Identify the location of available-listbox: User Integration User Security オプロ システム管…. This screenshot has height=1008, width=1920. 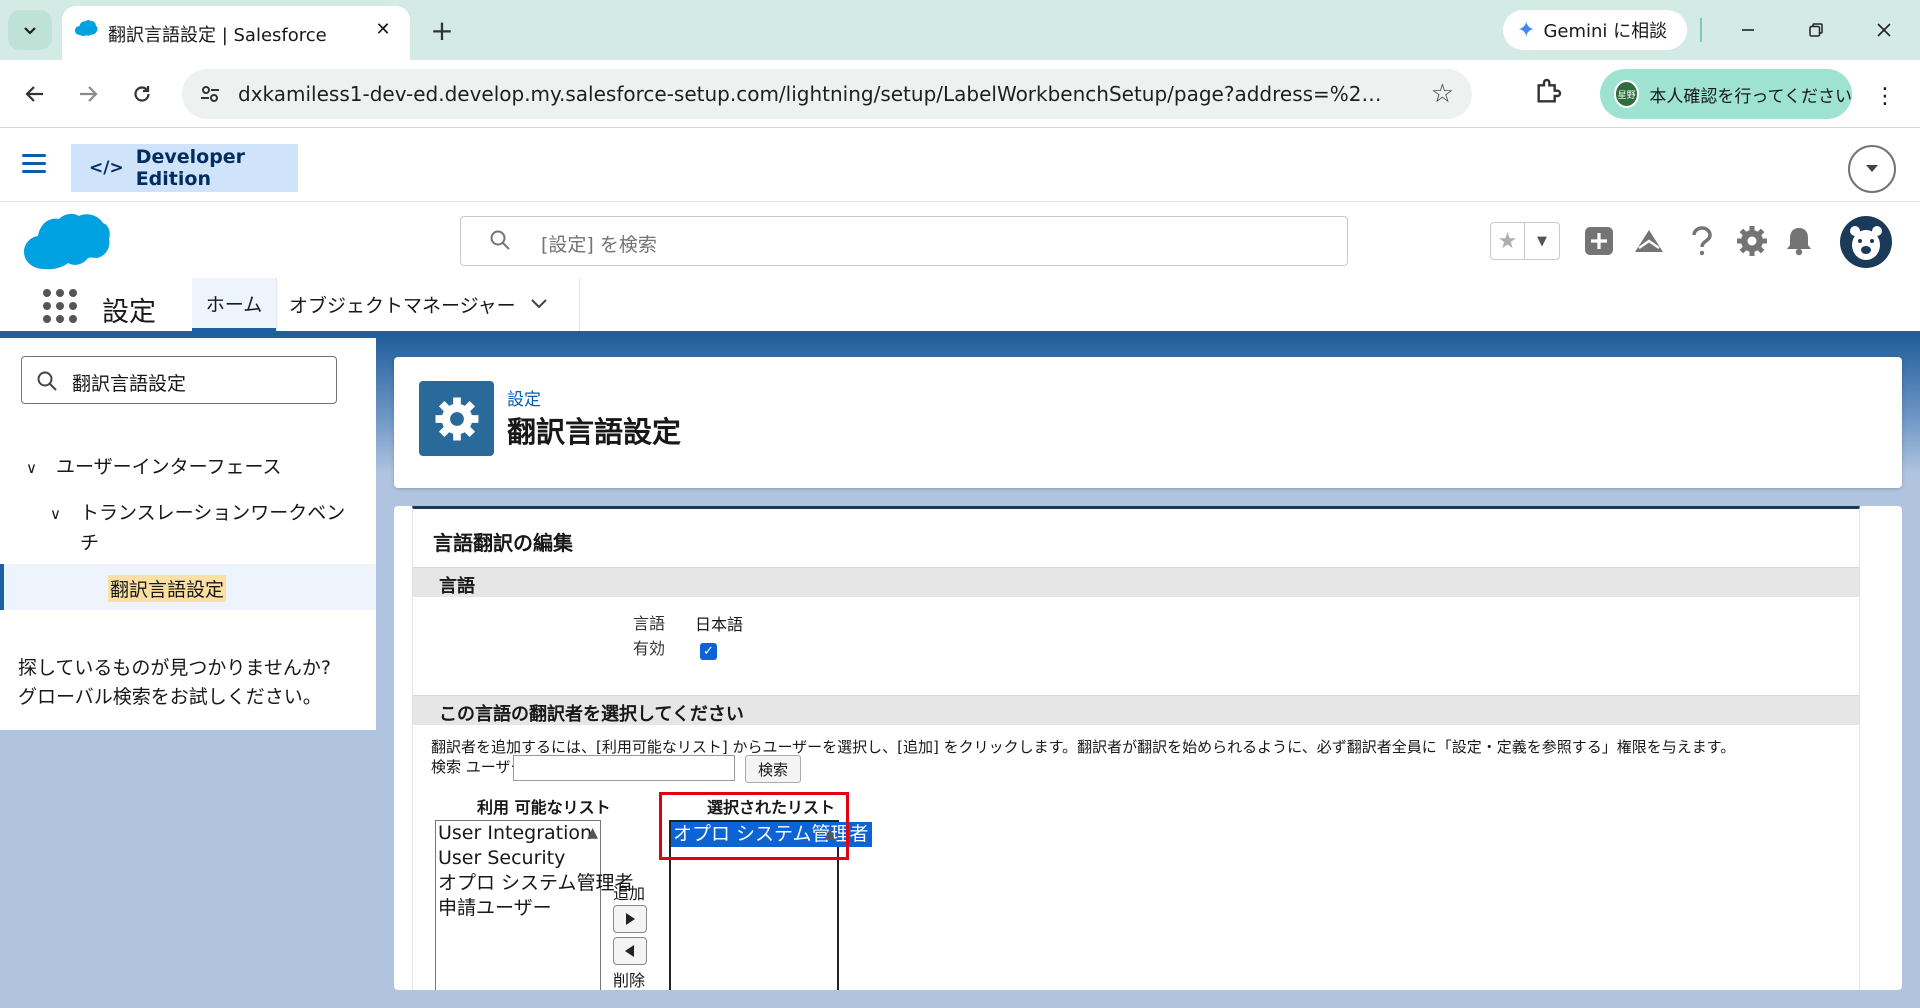
(534, 905).